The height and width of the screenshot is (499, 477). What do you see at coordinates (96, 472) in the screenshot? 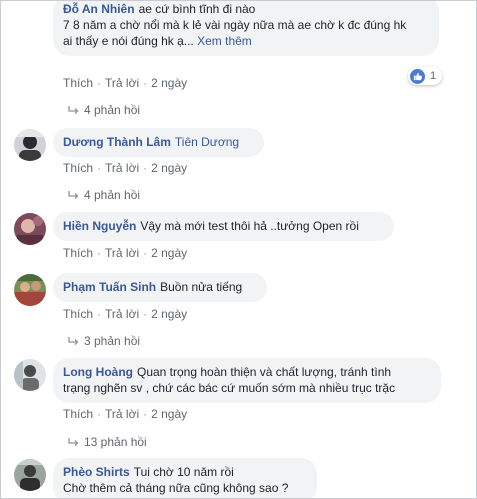
I see `comment-author: Phèo Shirts` at bounding box center [96, 472].